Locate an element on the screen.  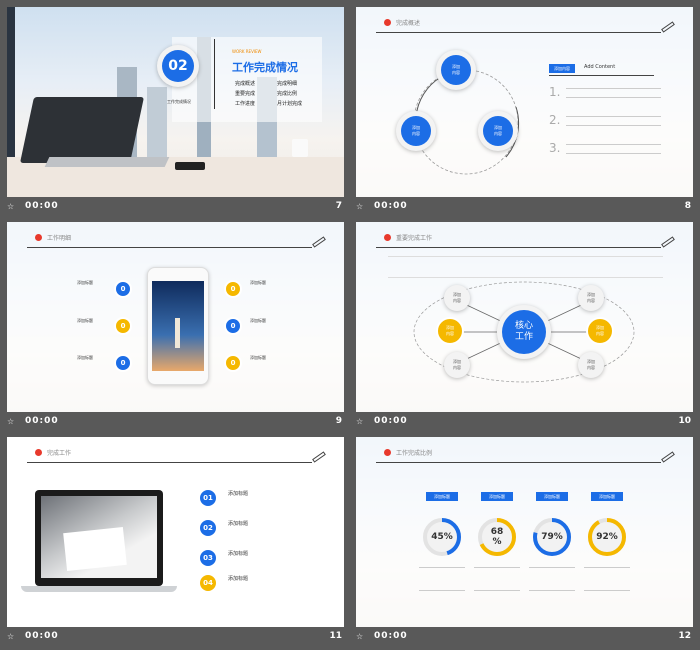
notebook-image is located at coordinates (190, 166).